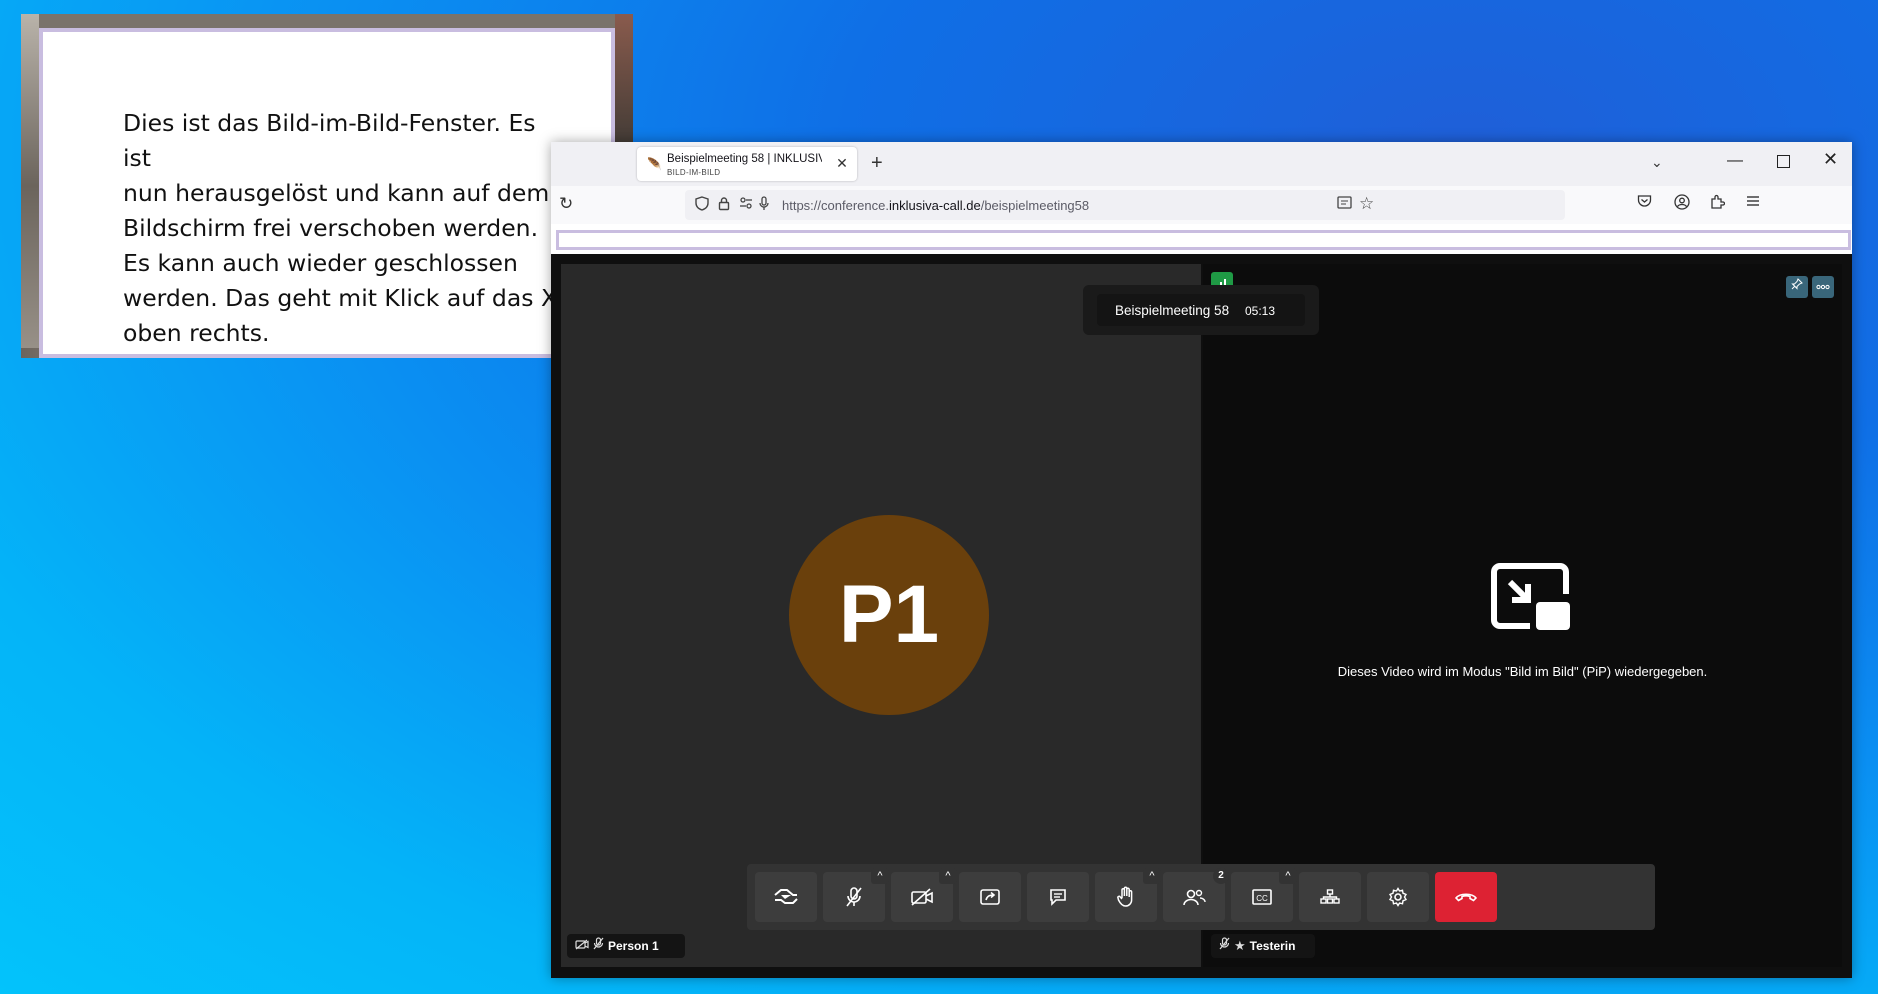  Describe the element at coordinates (724, 205) in the screenshot. I see `lock-icon` at that location.